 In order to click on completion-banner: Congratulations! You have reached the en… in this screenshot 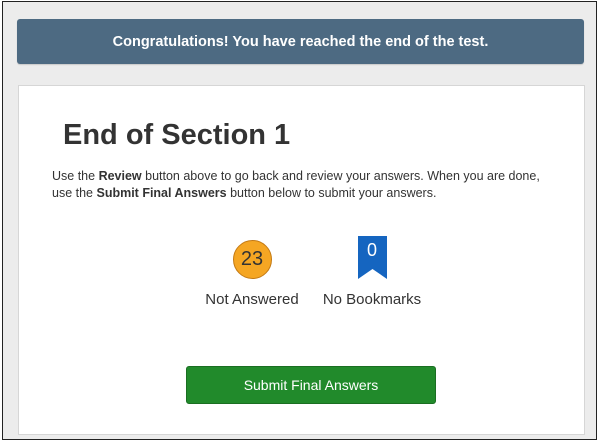, I will do `click(300, 41)`.